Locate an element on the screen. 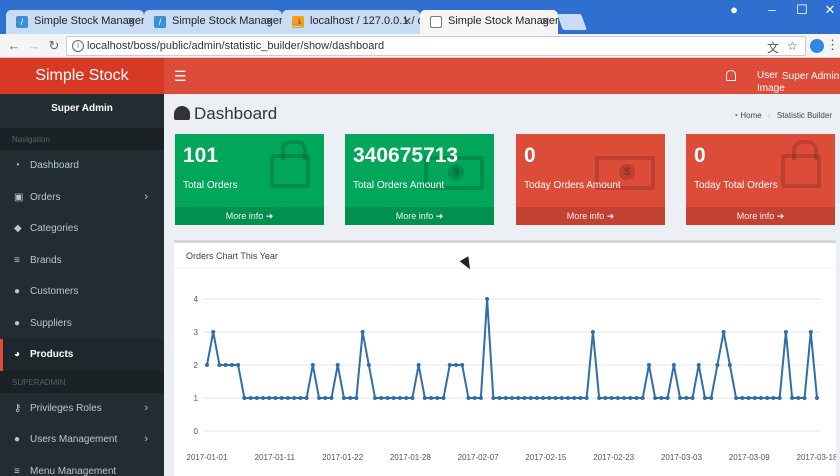 The height and width of the screenshot is (476, 840). sidebar-item-orders: ▣ Orders › is located at coordinates (82, 198).